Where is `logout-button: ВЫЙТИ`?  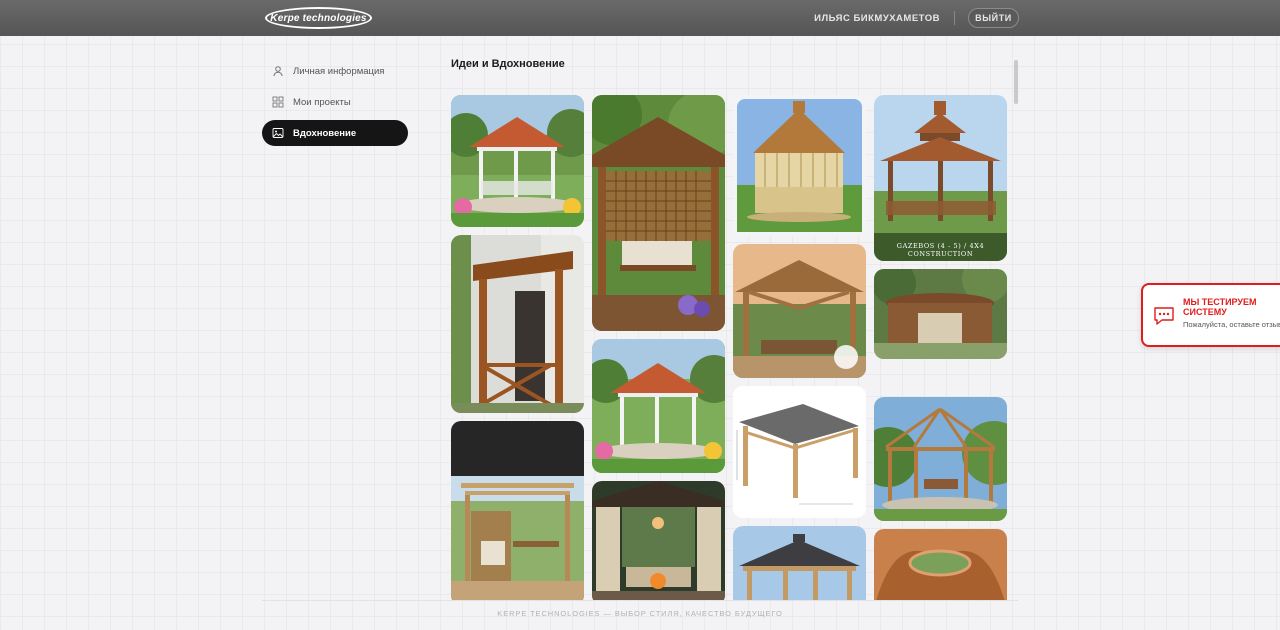
logout-button: ВЫЙТИ is located at coordinates (993, 18).